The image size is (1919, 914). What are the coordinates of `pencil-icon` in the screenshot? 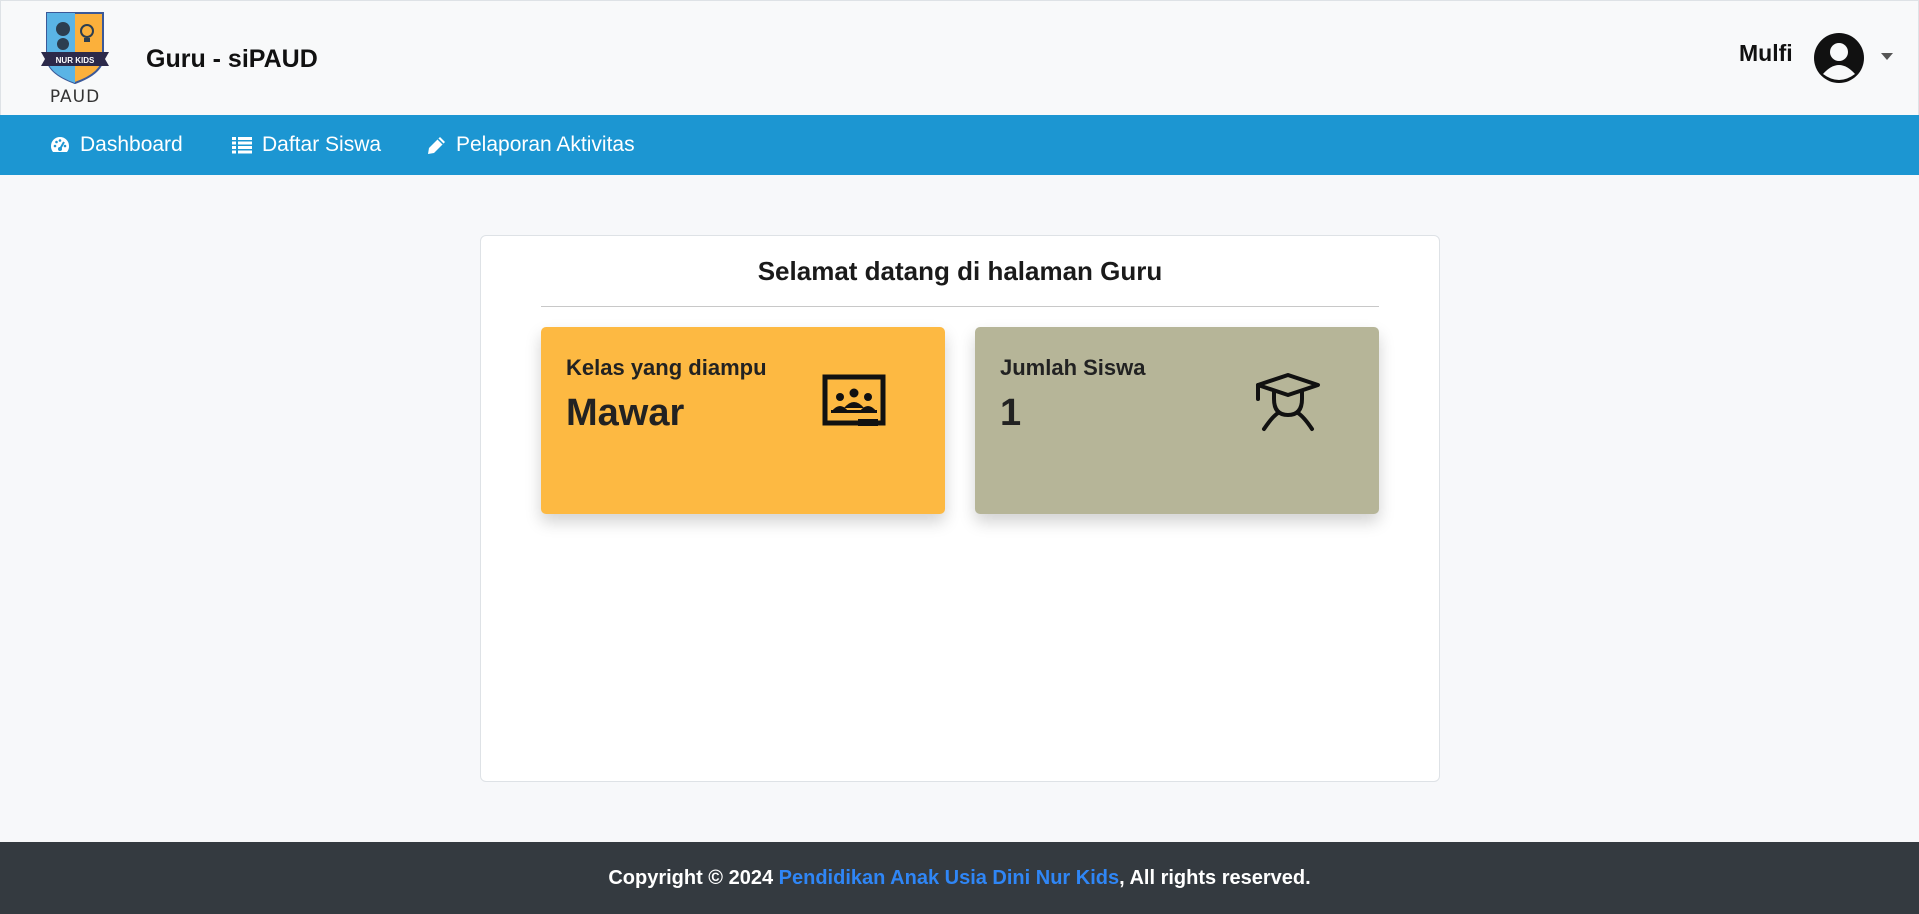 It's located at (436, 145).